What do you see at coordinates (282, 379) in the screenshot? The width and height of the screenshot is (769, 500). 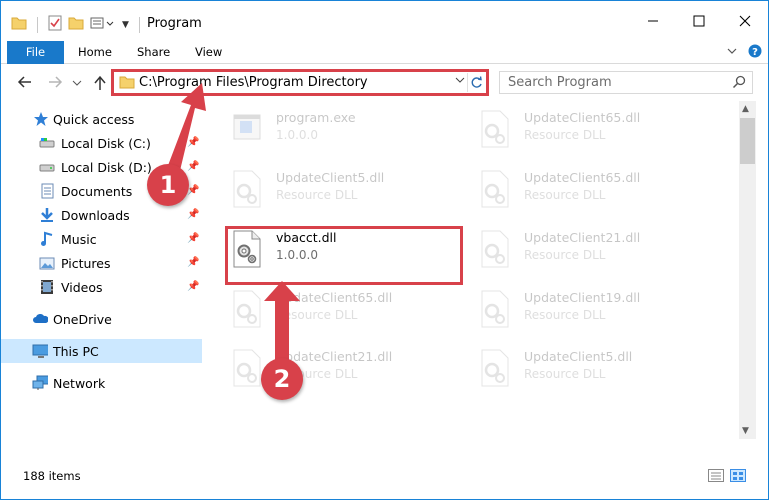 I see `callout-step-2: 2` at bounding box center [282, 379].